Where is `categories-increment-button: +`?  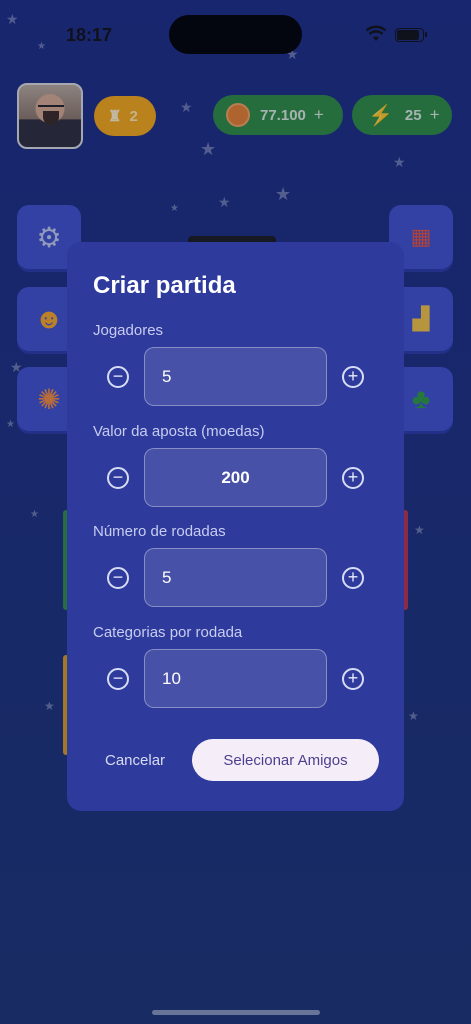 categories-increment-button: + is located at coordinates (353, 679).